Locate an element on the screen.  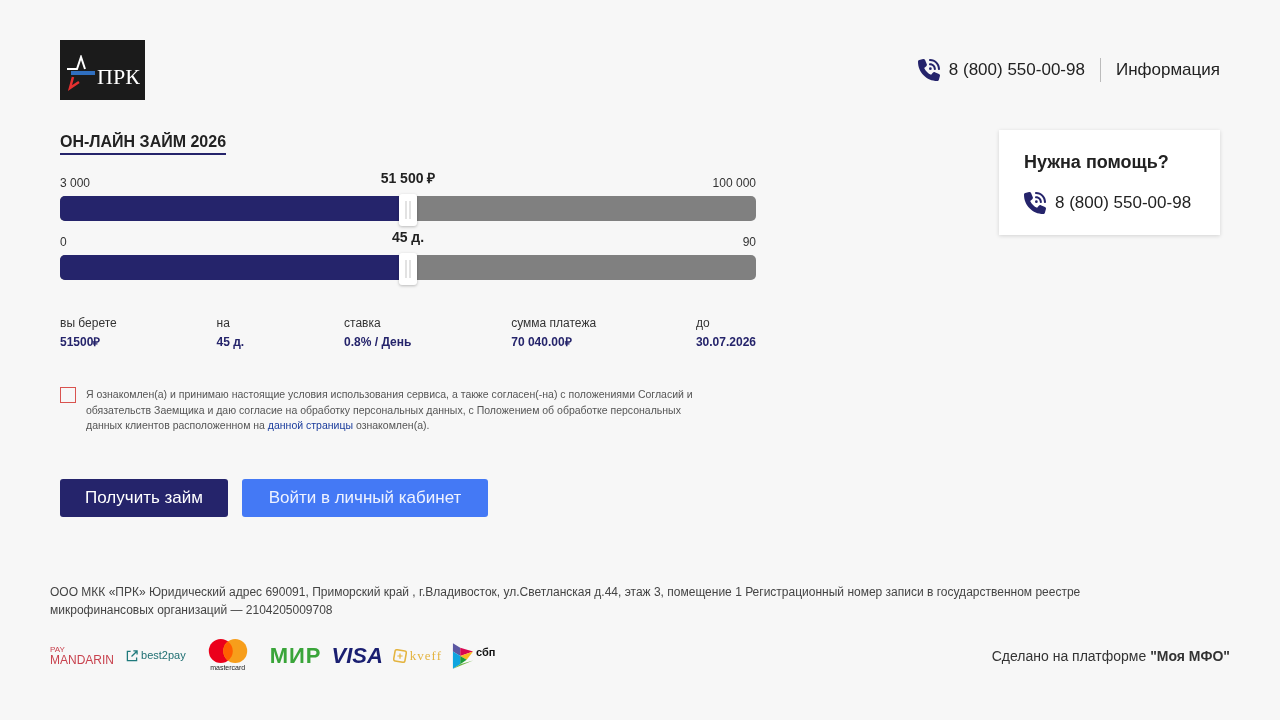
slider-value: 45 д. is located at coordinates (408, 237).